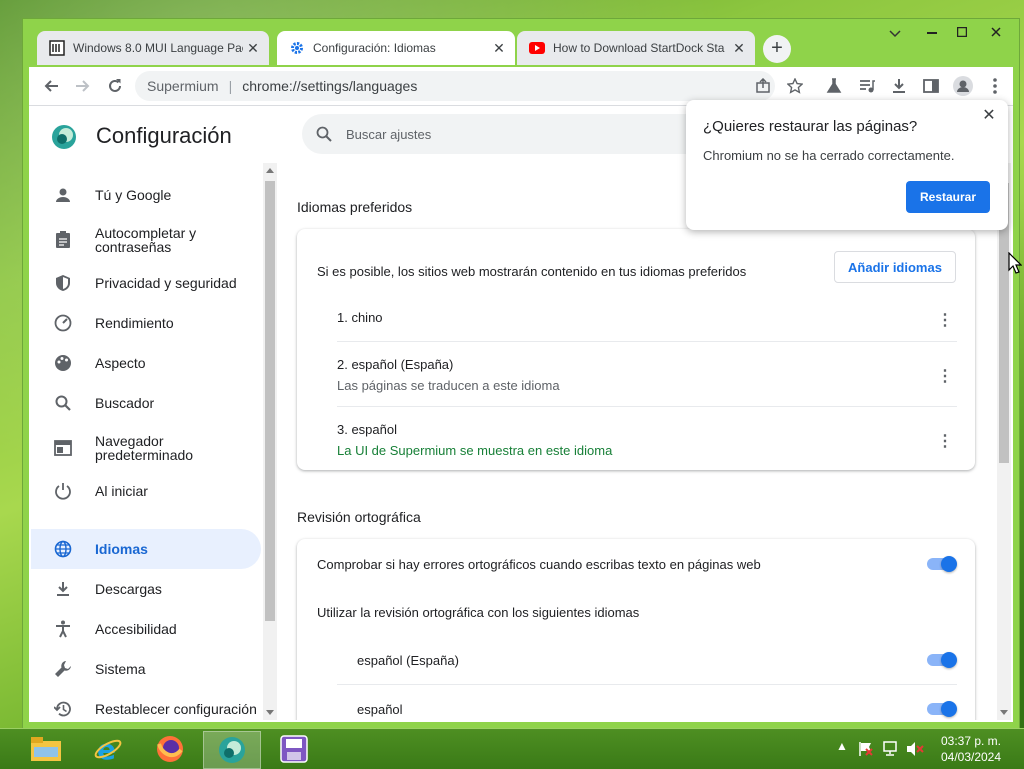  I want to click on sidebar-item-rendimiento: Rendimiento, so click(146, 323).